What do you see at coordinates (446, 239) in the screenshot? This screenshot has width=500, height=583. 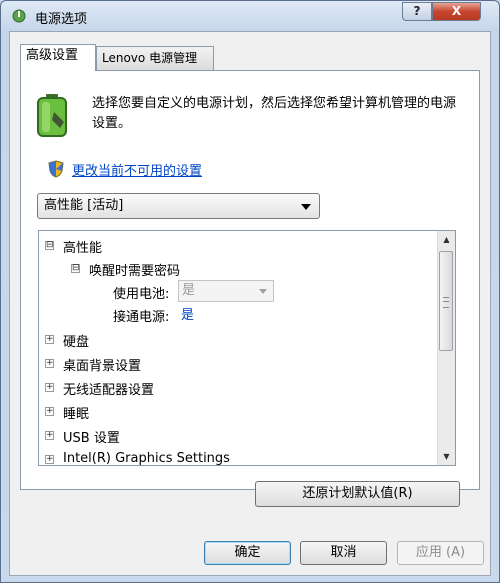 I see `scroll-up-arrow-icon: ▲` at bounding box center [446, 239].